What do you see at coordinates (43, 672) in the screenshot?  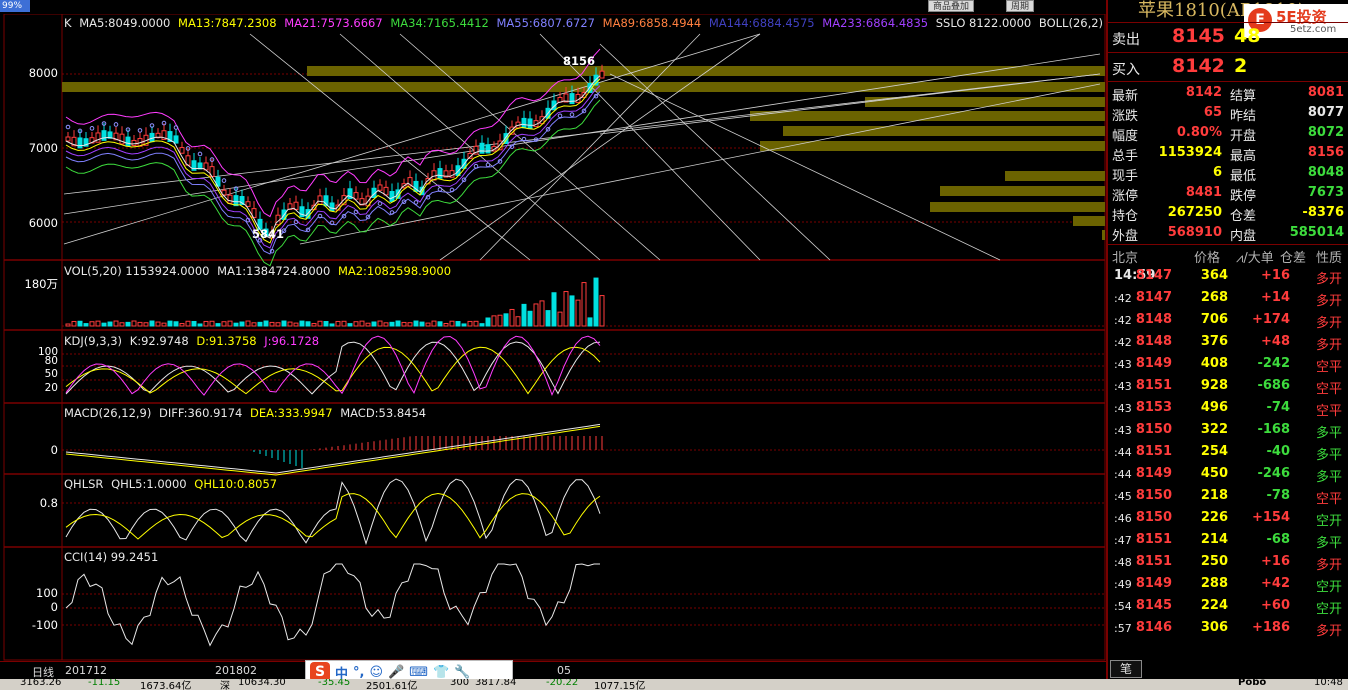 I see `period-label: 日线` at bounding box center [43, 672].